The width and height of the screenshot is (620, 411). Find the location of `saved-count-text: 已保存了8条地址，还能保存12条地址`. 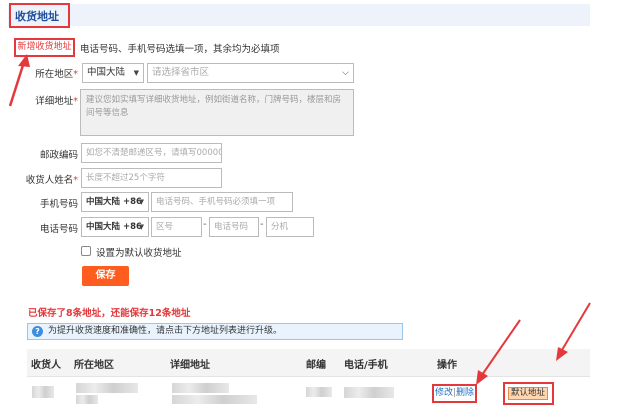

saved-count-text: 已保存了8条地址，还能保存12条地址 is located at coordinates (109, 313).